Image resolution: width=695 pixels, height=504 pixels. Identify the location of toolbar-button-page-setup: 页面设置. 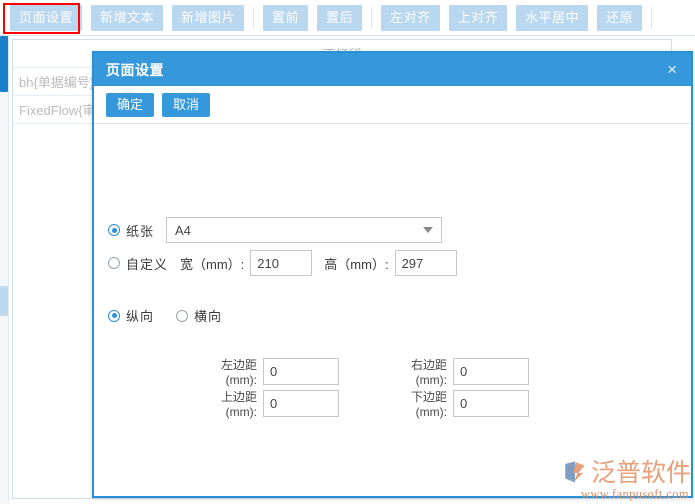
(46, 17).